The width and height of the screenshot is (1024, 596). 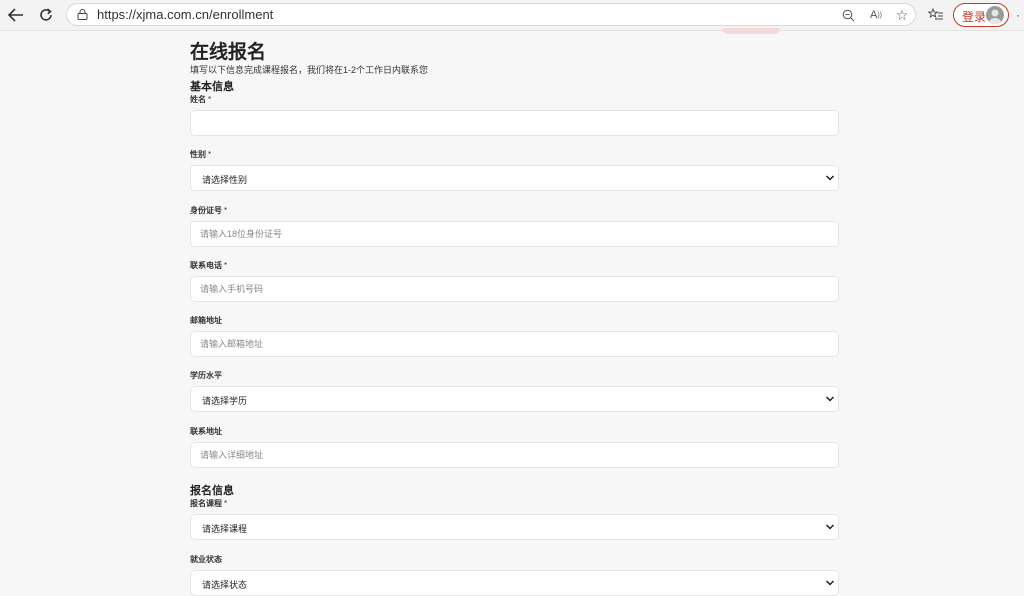 What do you see at coordinates (751, 31) in the screenshot?
I see `header-decoration` at bounding box center [751, 31].